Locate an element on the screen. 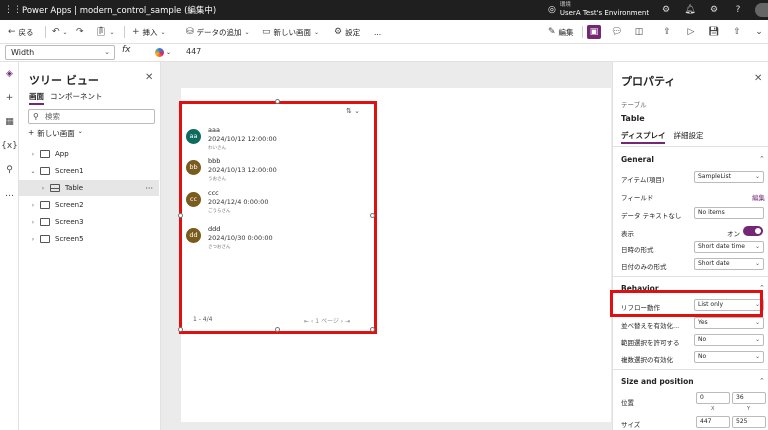  tree-node-screen1: ⌄ Screen1 is located at coordinates (89, 171).